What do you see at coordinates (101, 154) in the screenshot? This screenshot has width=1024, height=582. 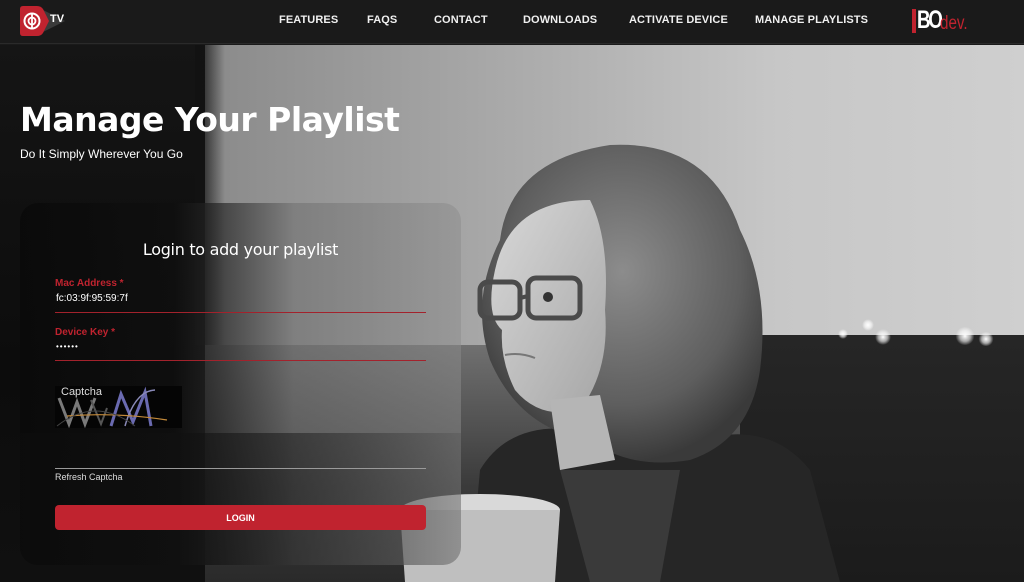 I see `page-subtitle: Do It Simply Wherever You Go` at bounding box center [101, 154].